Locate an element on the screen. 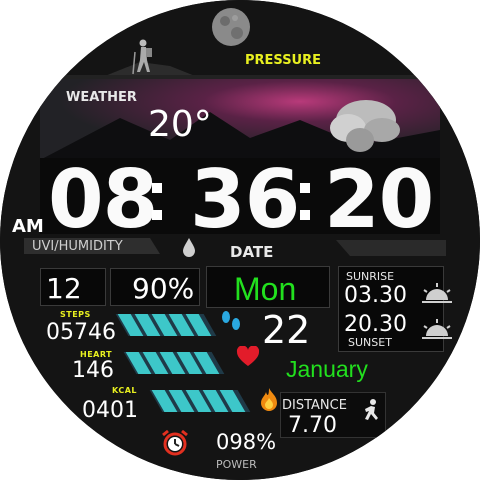 This screenshot has height=480, width=480. weather-label: WEATHER is located at coordinates (101, 97).